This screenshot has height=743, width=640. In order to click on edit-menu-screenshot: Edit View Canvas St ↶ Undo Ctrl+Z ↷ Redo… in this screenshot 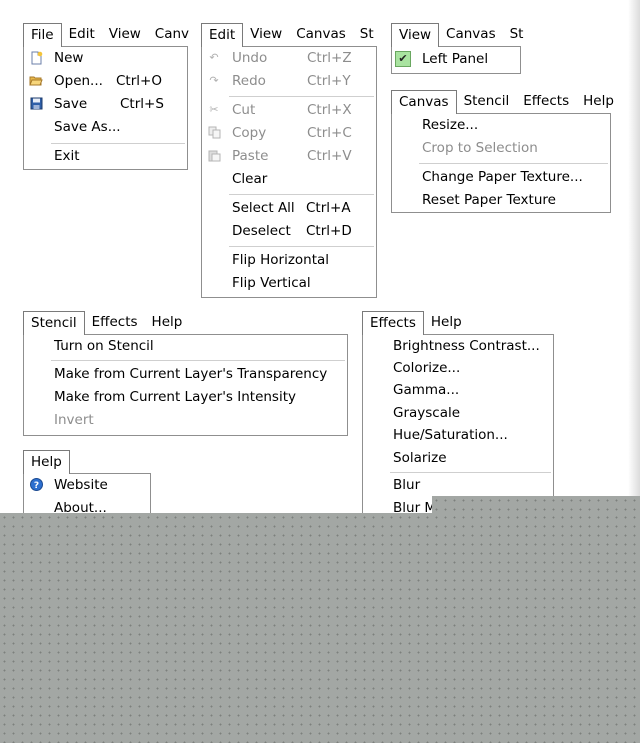, I will do `click(289, 160)`.